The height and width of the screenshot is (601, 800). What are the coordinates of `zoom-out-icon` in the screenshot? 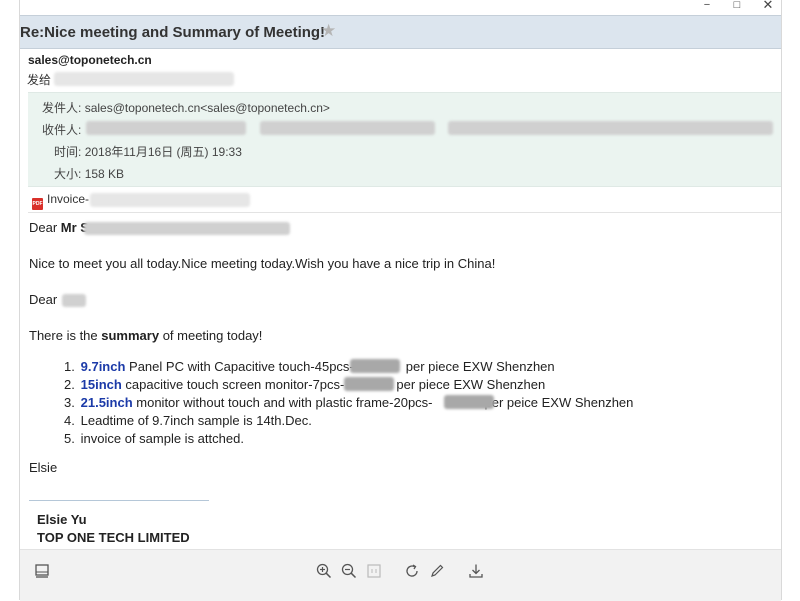 It's located at (349, 573).